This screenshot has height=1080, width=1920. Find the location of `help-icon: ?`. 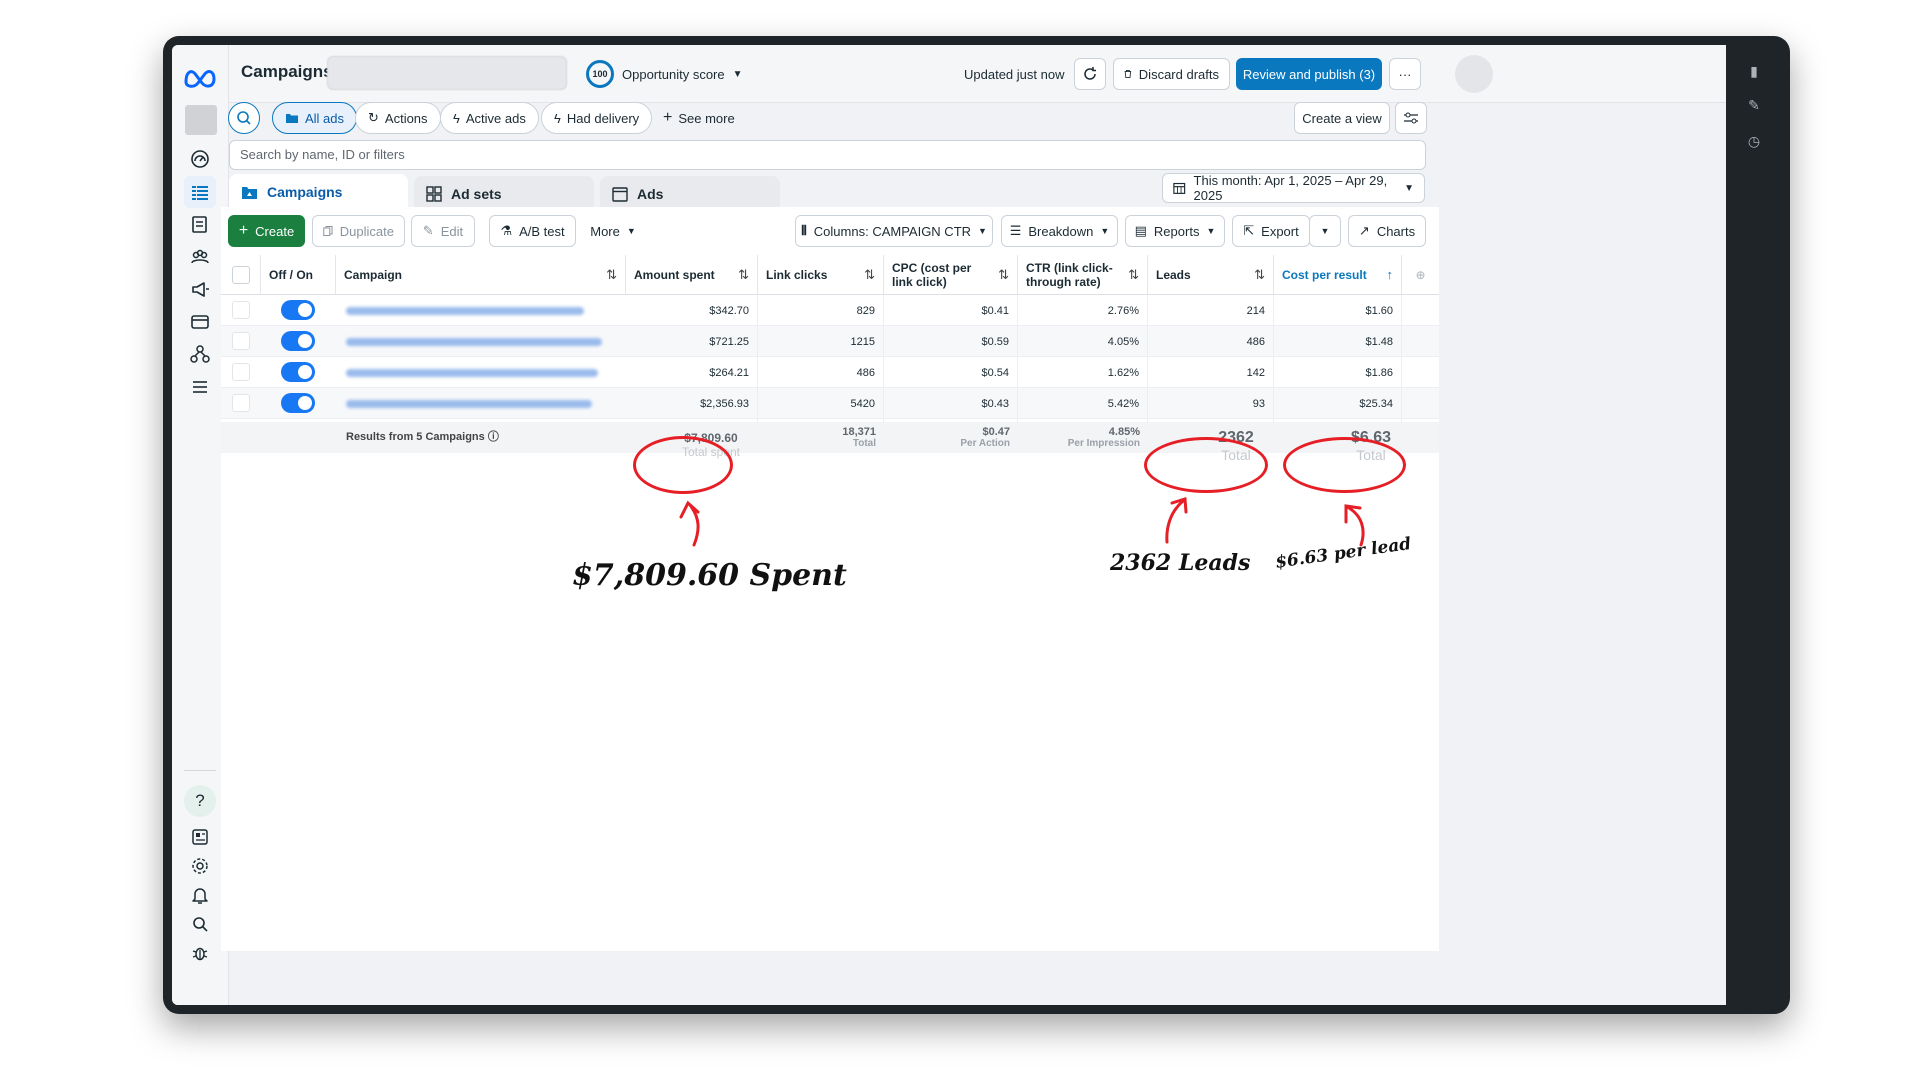

help-icon: ? is located at coordinates (200, 801).